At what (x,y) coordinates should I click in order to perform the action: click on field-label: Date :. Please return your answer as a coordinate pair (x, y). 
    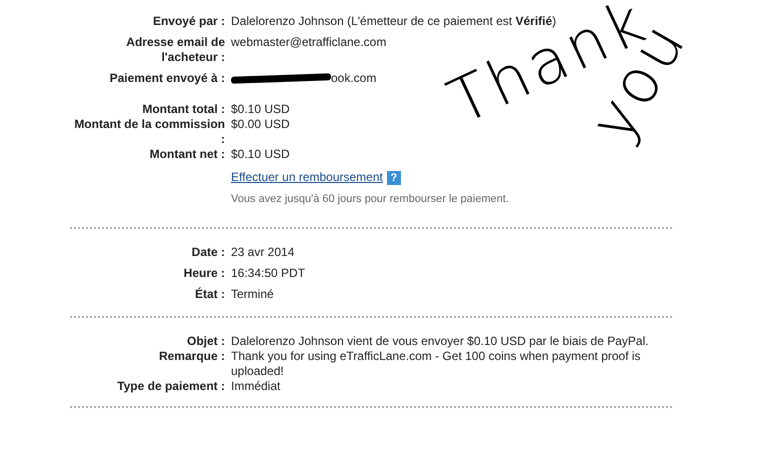
    Looking at the image, I should click on (207, 252).